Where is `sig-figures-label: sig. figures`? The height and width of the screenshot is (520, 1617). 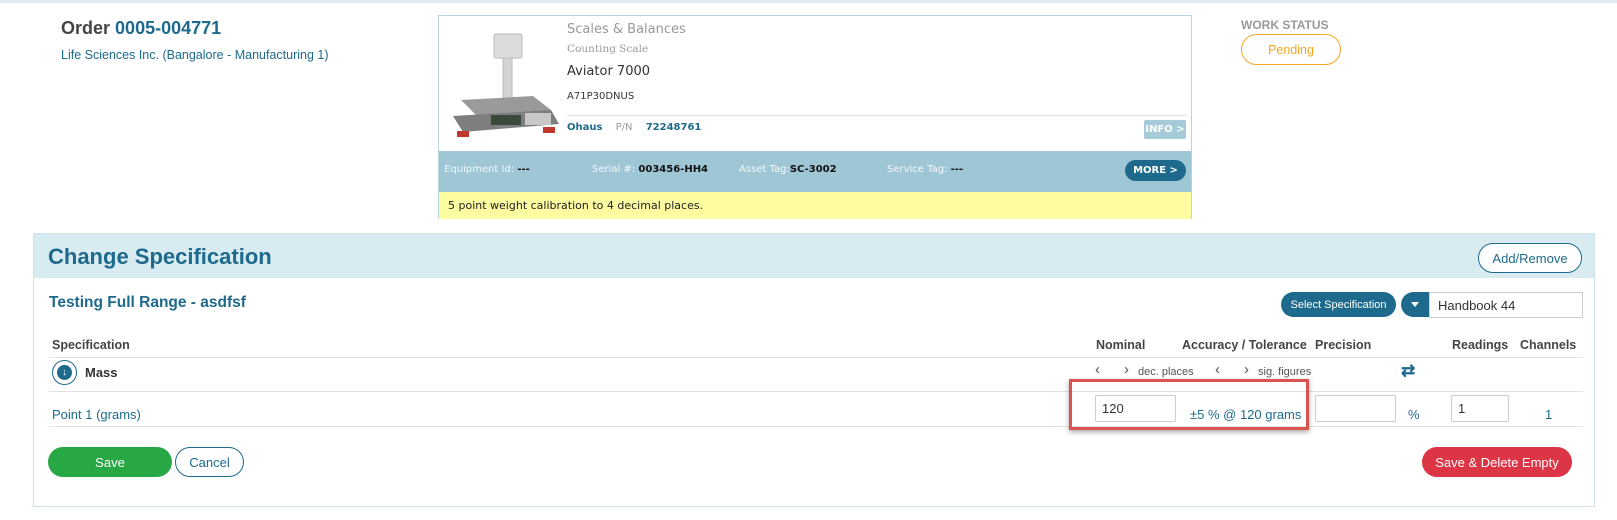
sig-figures-label: sig. figures is located at coordinates (1285, 372).